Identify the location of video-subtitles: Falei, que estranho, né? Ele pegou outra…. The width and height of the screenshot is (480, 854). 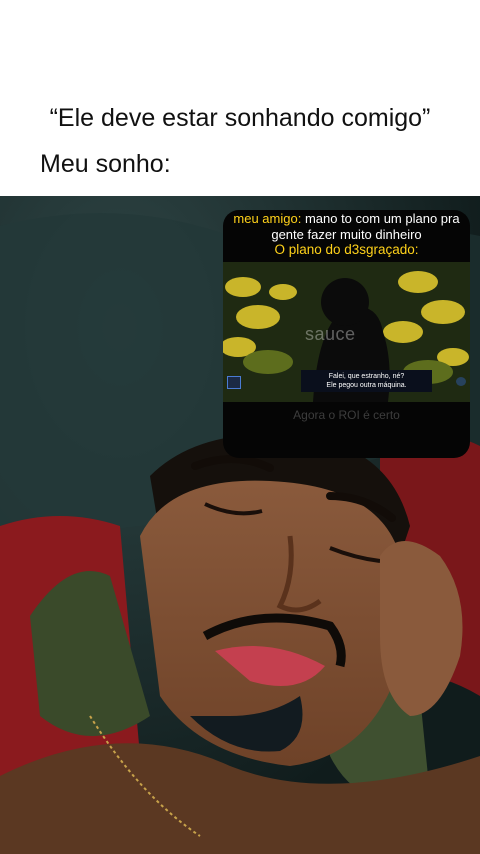
(366, 381).